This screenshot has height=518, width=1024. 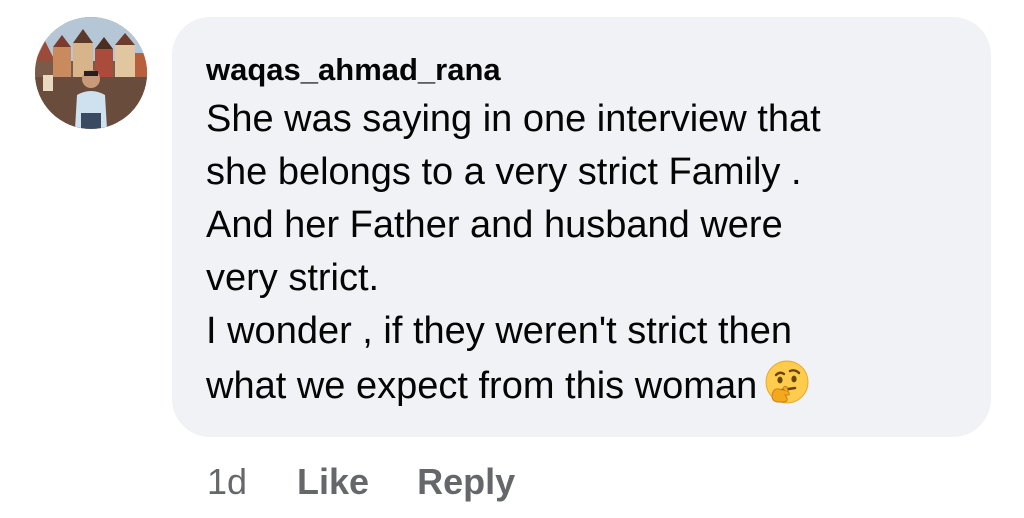 What do you see at coordinates (482, 386) in the screenshot?
I see `comment-line: what we expect from this woman` at bounding box center [482, 386].